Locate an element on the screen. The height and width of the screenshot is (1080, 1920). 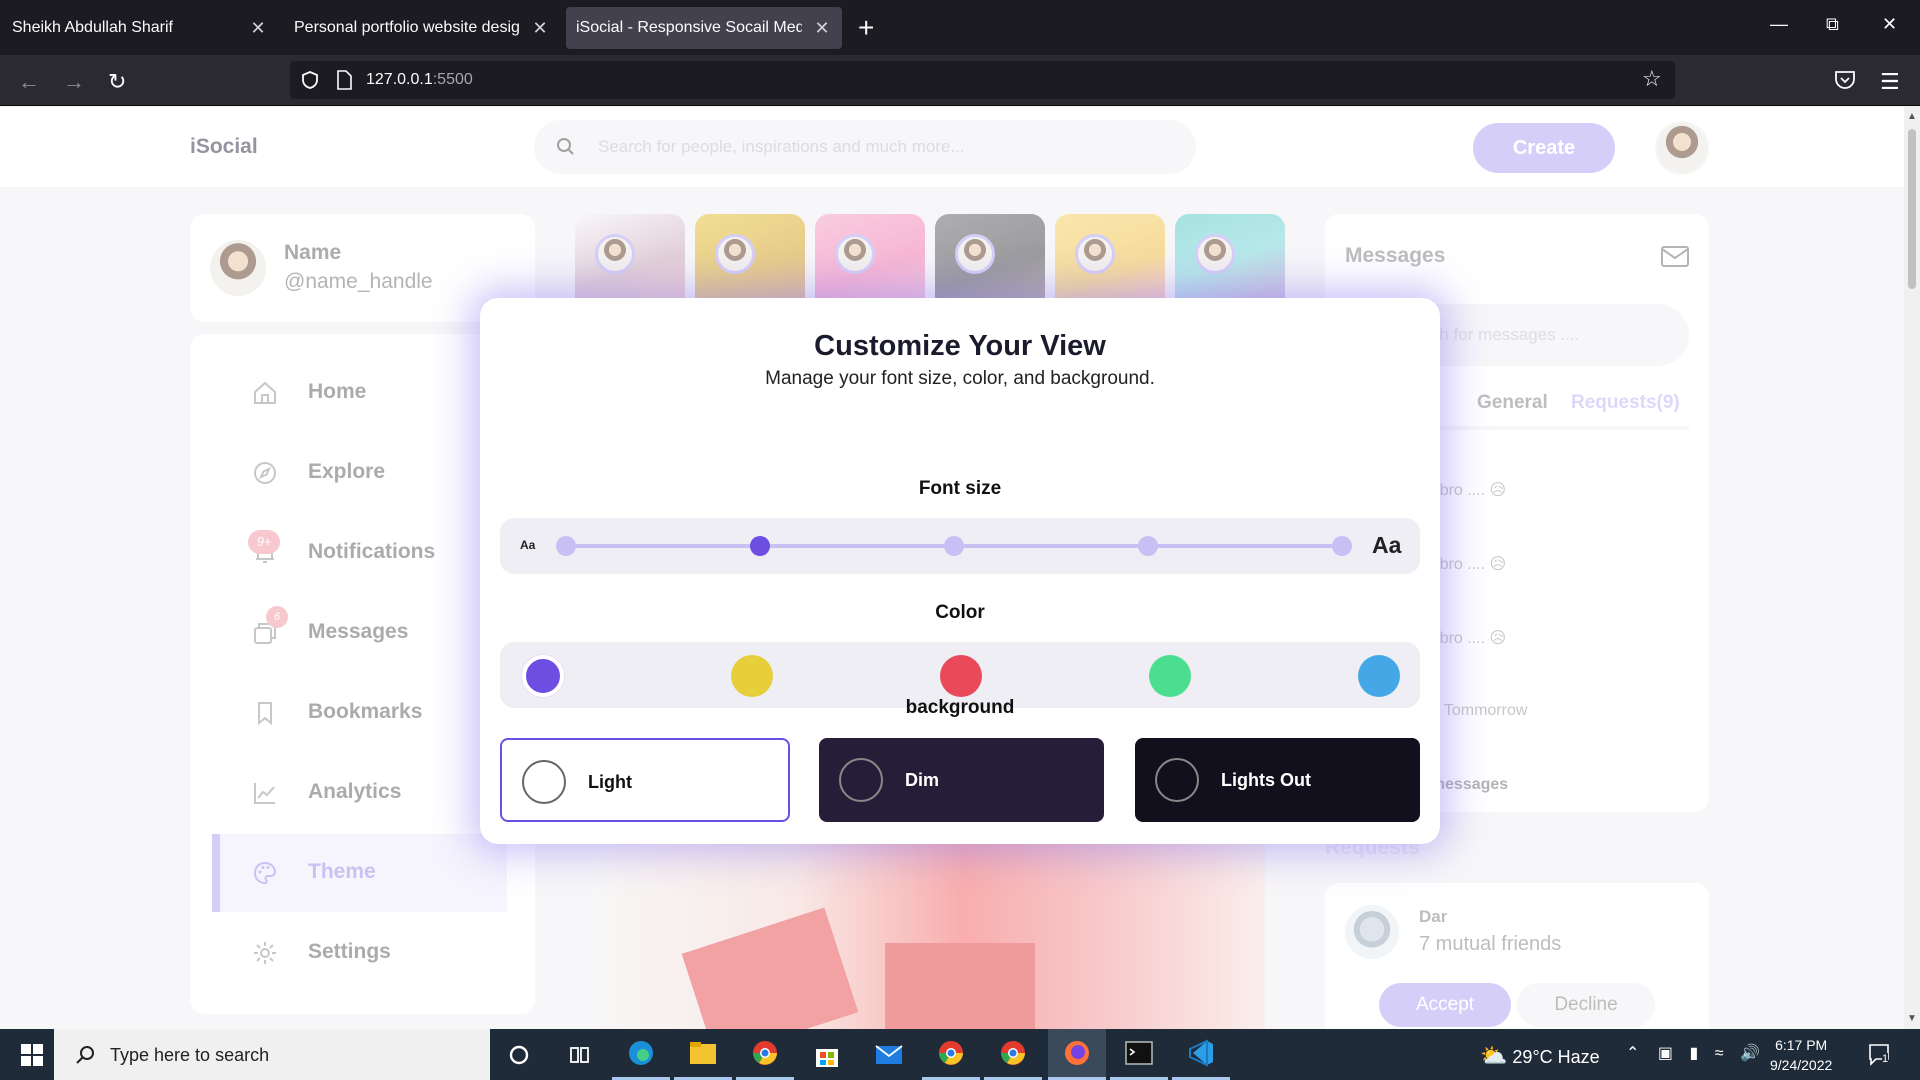
scroll-up-icon: ▲ is located at coordinates (1912, 116).